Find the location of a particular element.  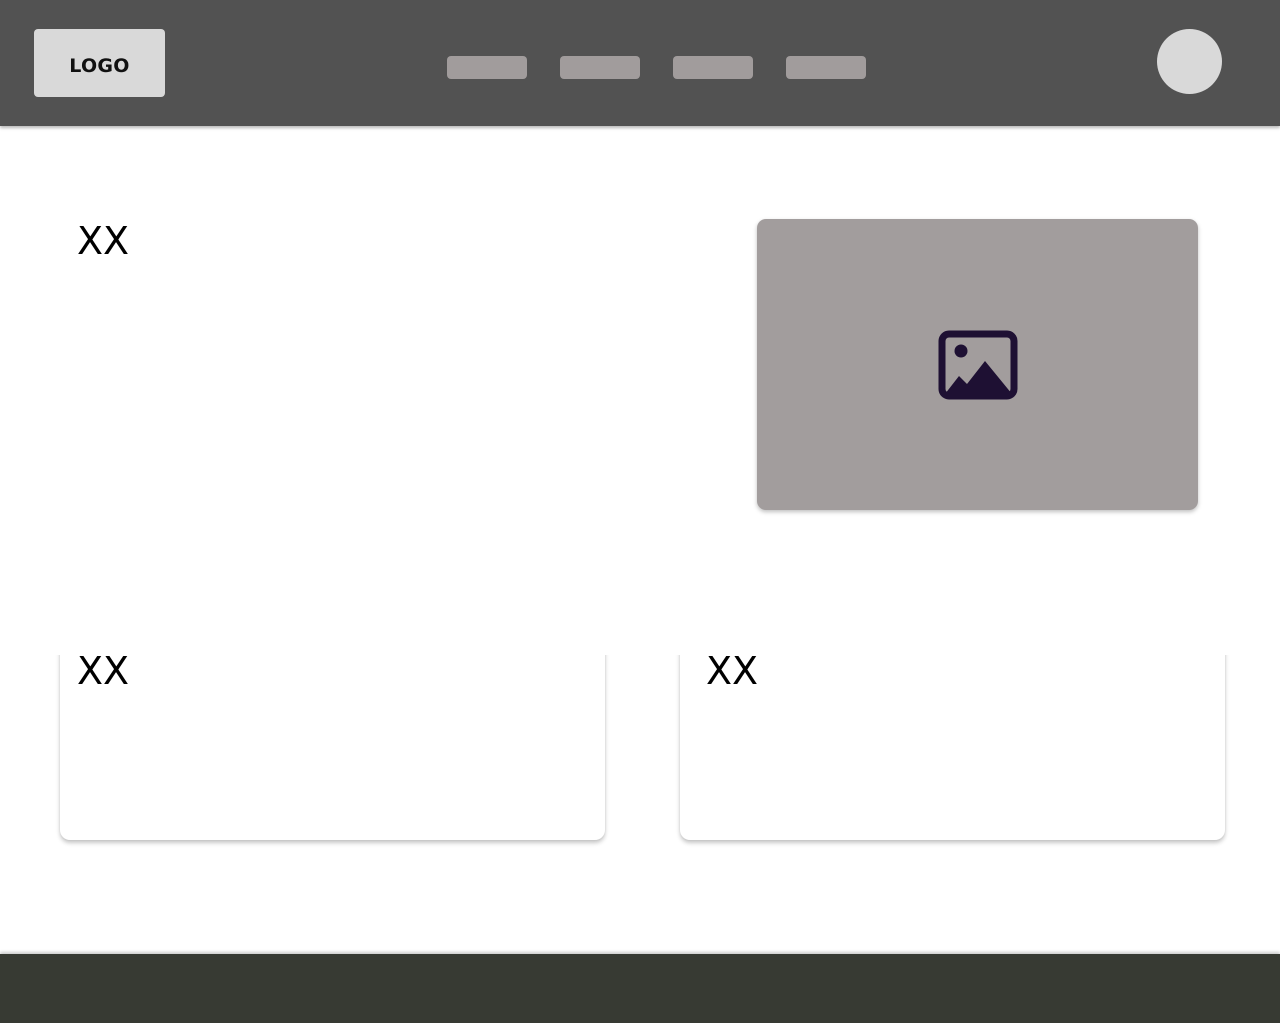

hero-title: XX is located at coordinates (103, 241).